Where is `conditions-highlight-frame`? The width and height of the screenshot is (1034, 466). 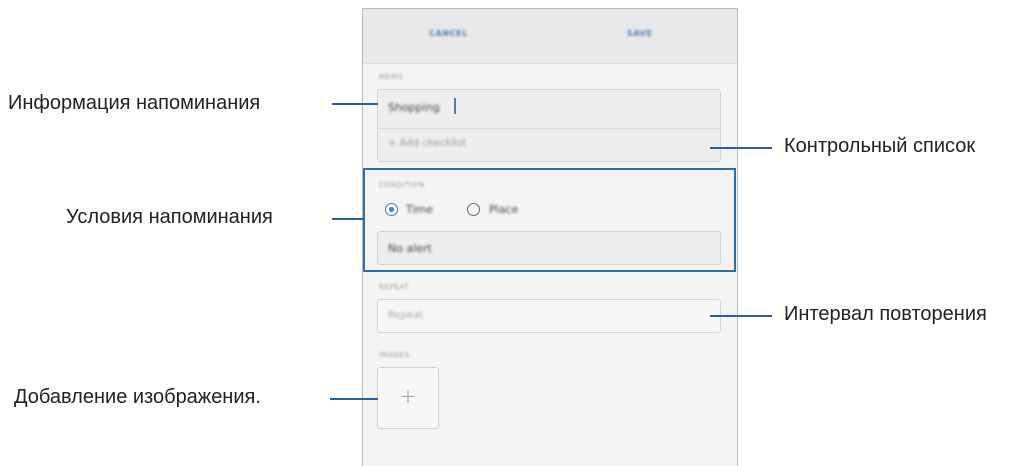 conditions-highlight-frame is located at coordinates (549, 220).